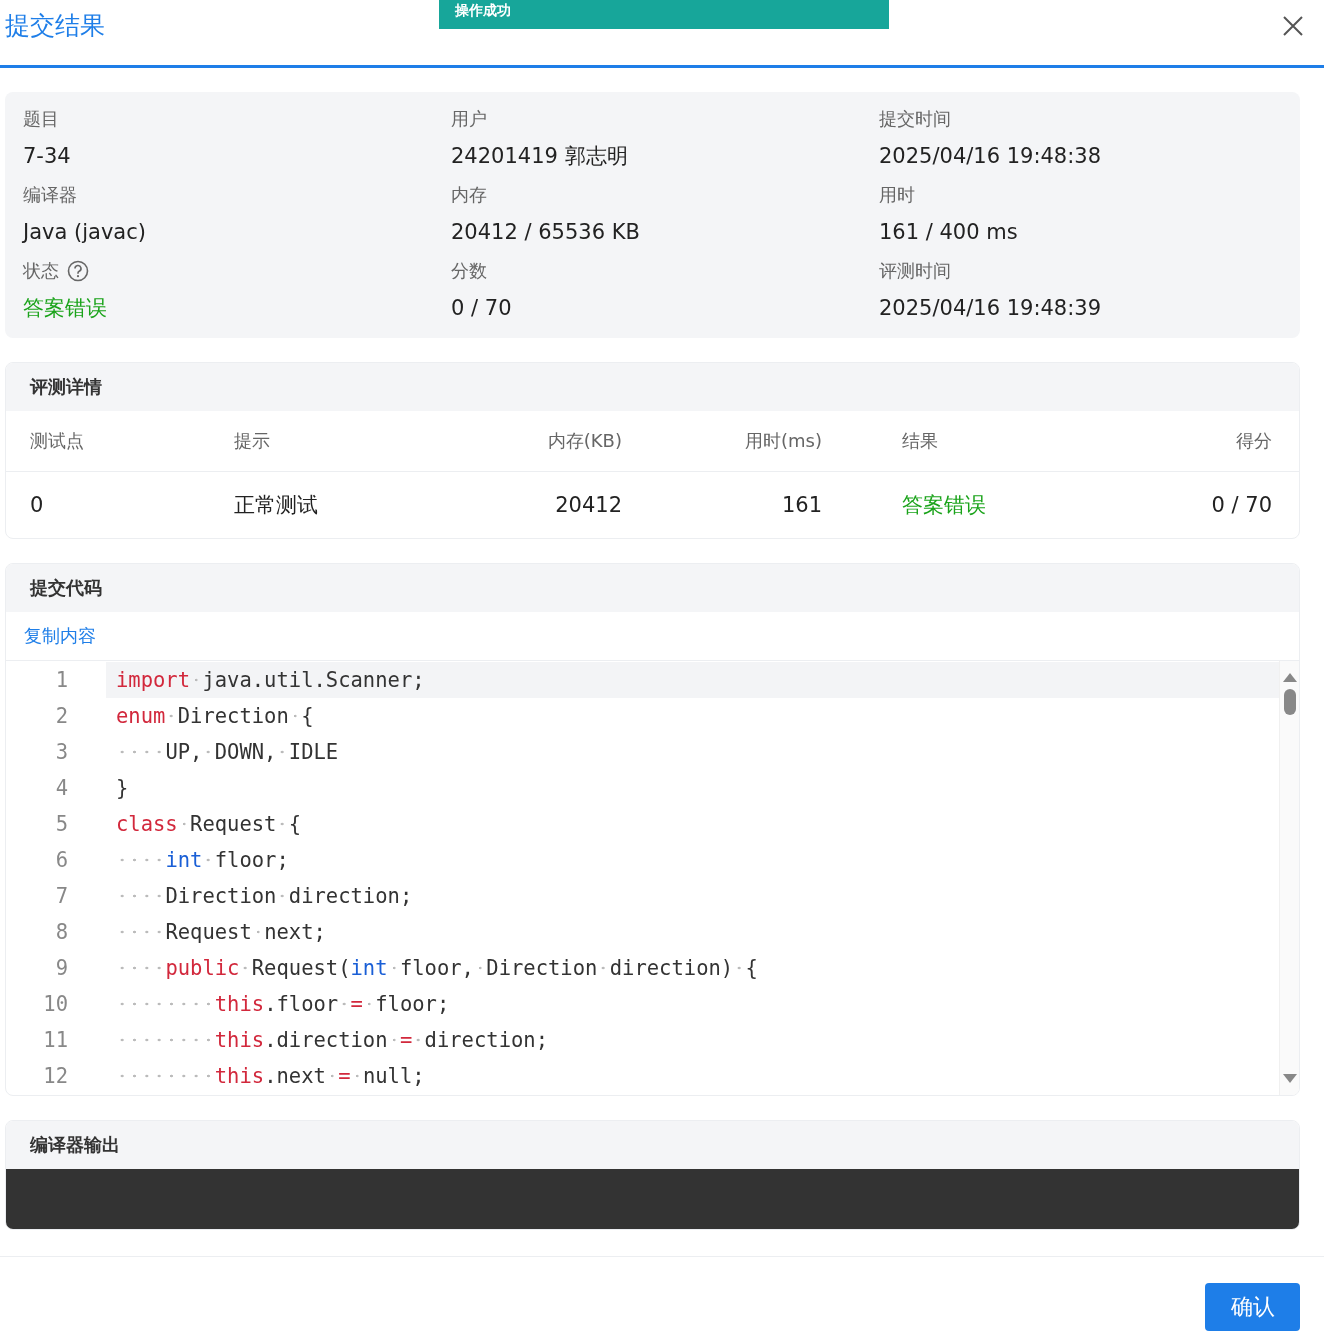 The image size is (1324, 1331). Describe the element at coordinates (215, 716) in the screenshot. I see `code-line: enum Direction {` at that location.